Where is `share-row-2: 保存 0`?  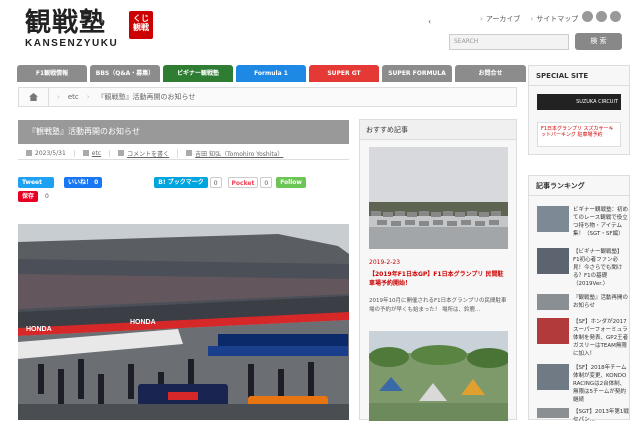 share-row-2: 保存 0 is located at coordinates (35, 196).